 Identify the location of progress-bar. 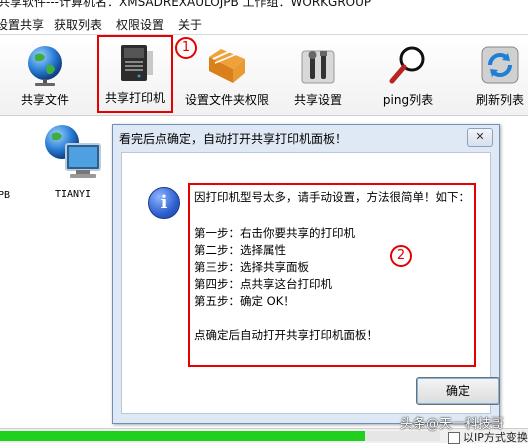
(220, 436).